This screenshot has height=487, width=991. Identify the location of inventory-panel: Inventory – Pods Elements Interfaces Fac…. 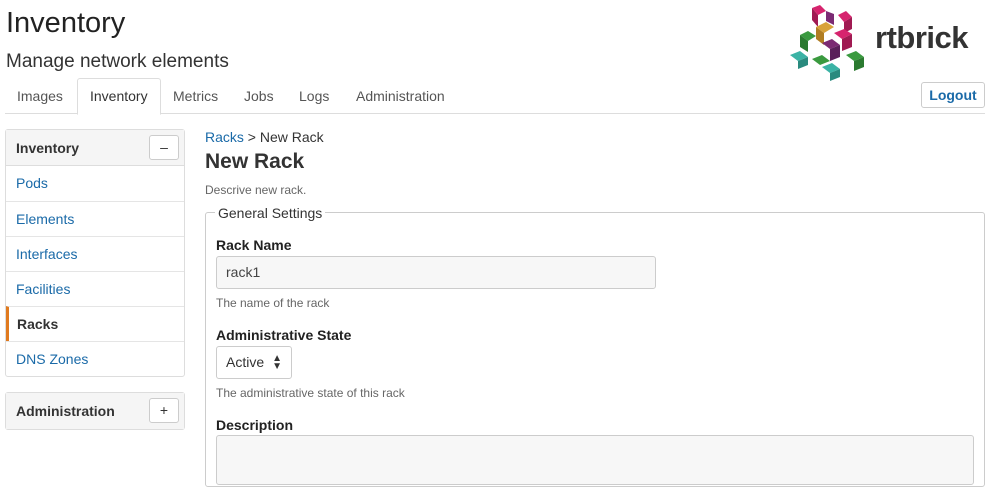
(95, 253).